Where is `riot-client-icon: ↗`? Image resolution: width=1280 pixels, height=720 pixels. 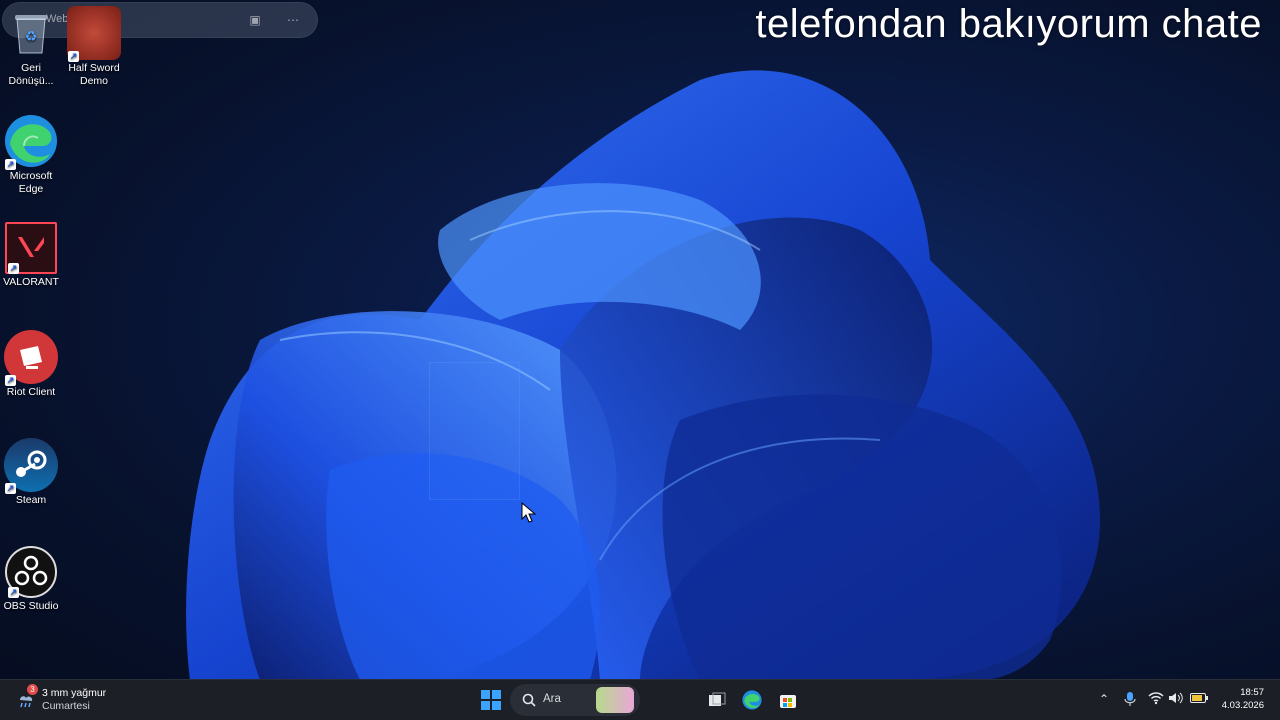 riot-client-icon: ↗ is located at coordinates (31, 358).